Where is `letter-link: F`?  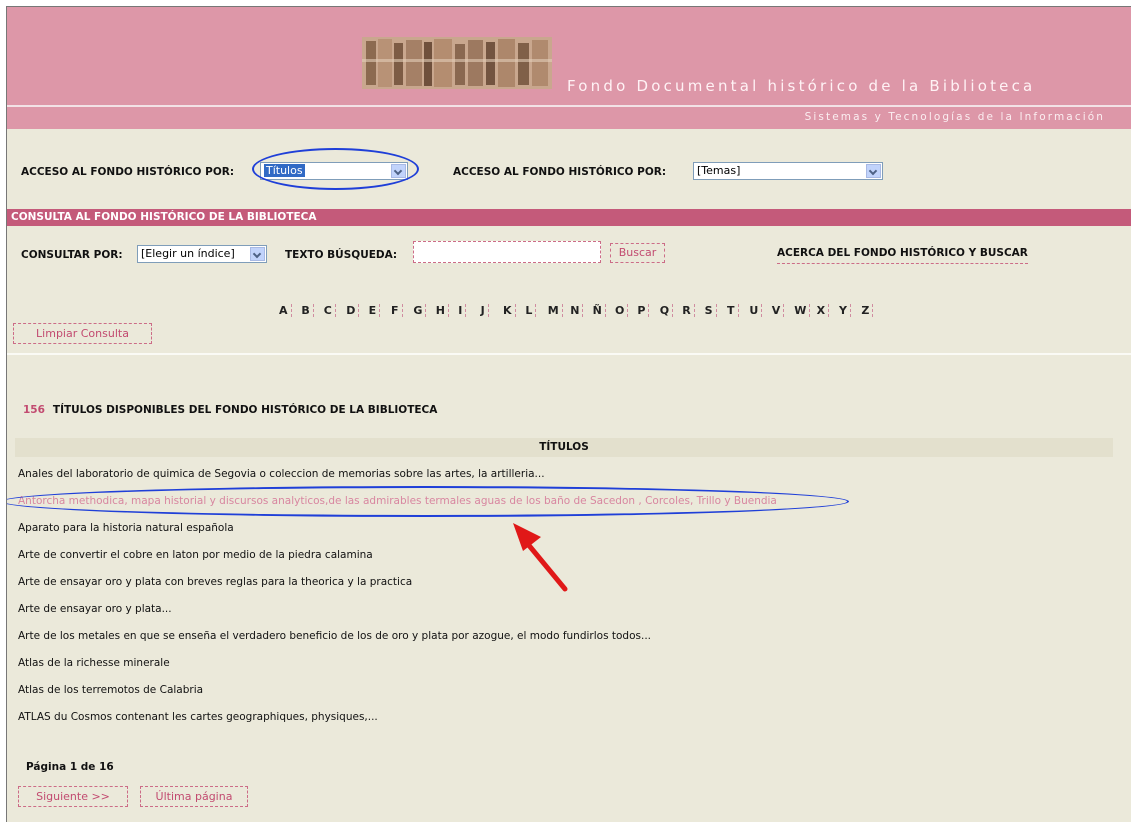 letter-link: F is located at coordinates (397, 310).